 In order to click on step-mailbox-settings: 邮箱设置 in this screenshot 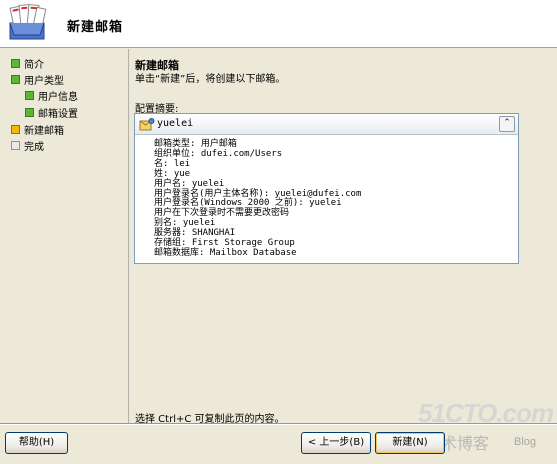, I will do `click(51, 112)`.